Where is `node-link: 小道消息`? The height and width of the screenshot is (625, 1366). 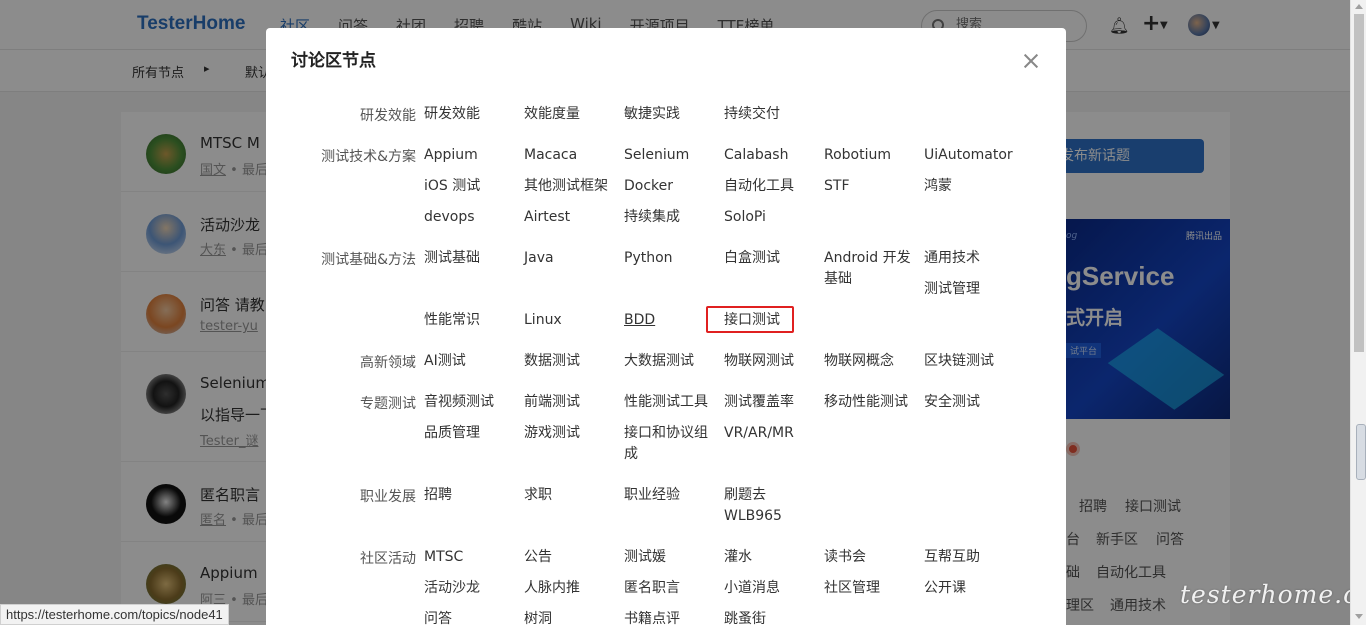
node-link: 小道消息 is located at coordinates (752, 588).